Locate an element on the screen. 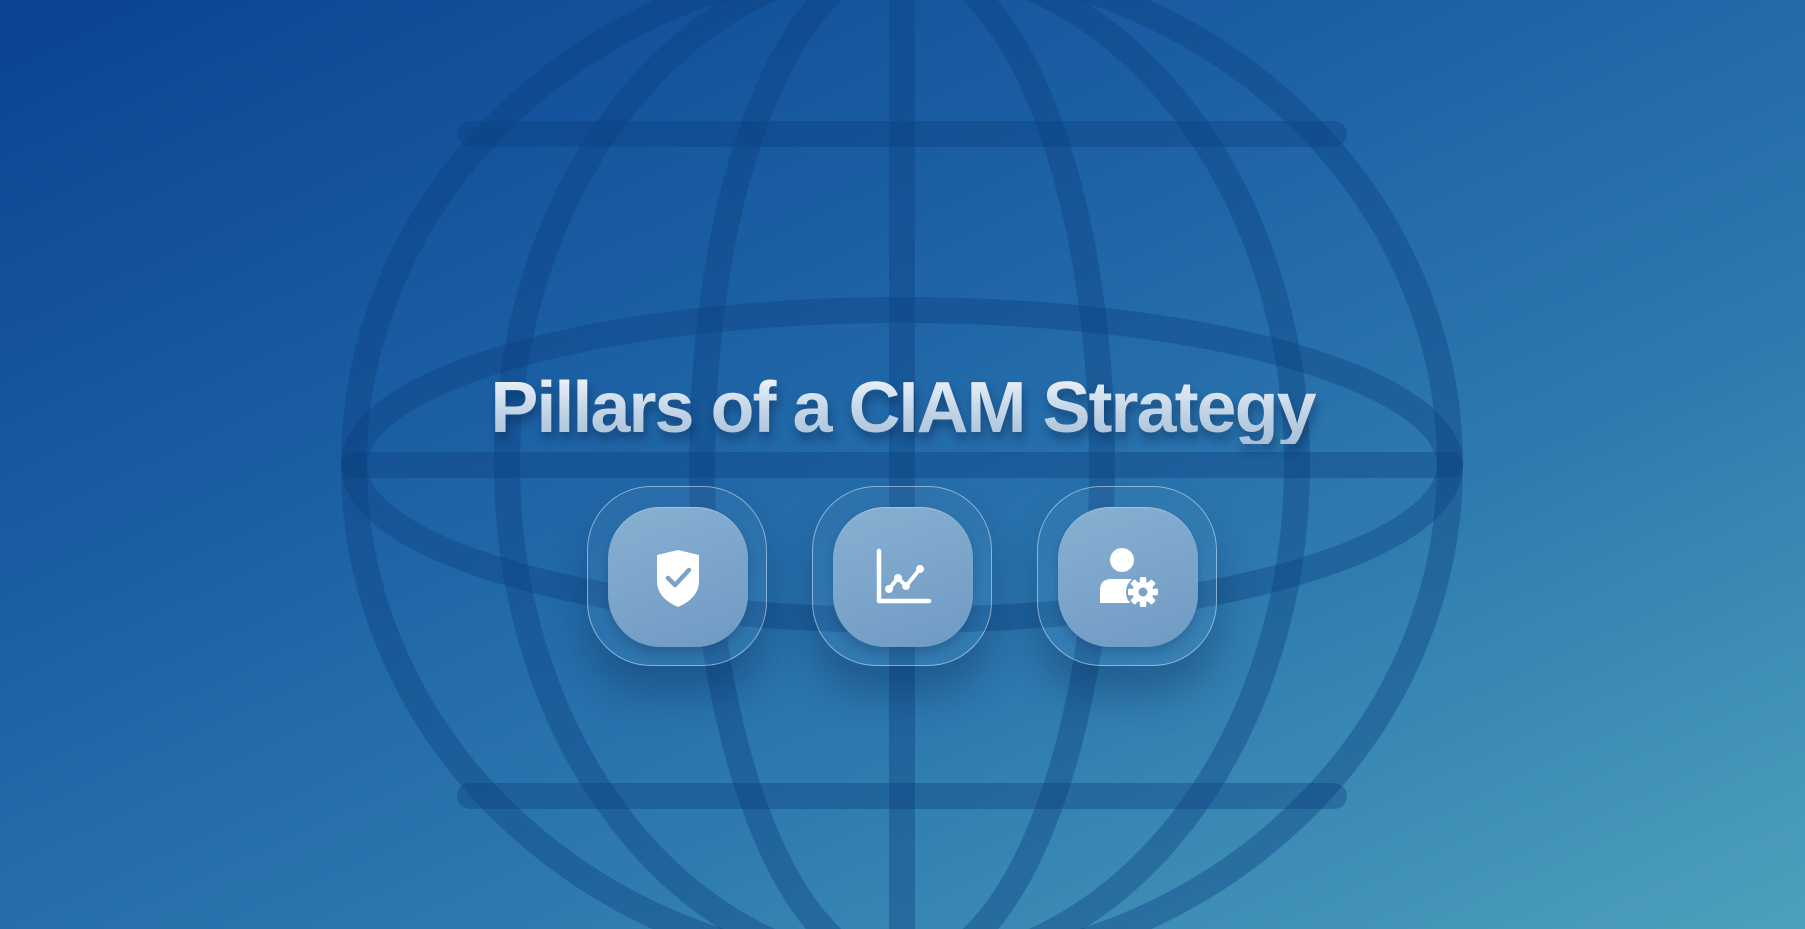  line-chart-icon is located at coordinates (904, 576).